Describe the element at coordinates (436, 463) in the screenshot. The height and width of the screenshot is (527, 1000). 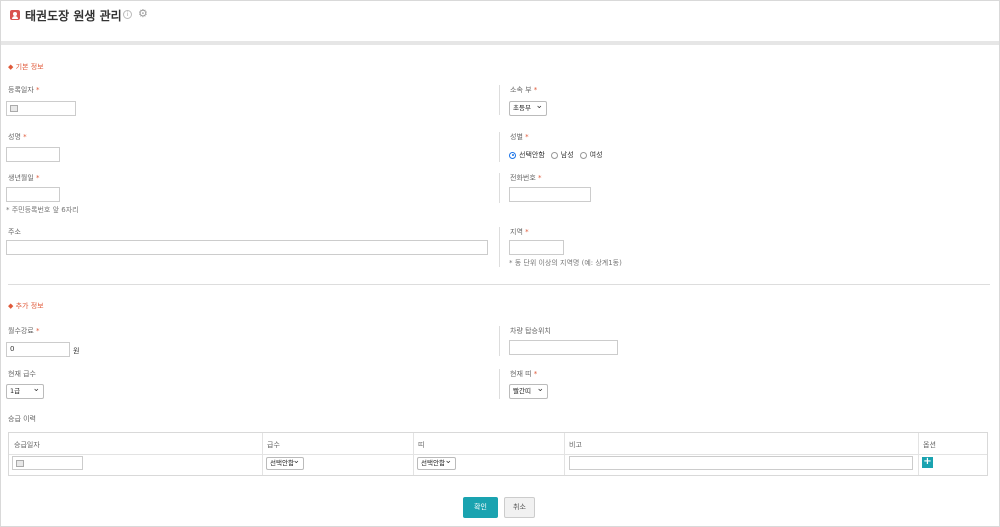
I see `promotion-belt-select: 선택안함` at that location.